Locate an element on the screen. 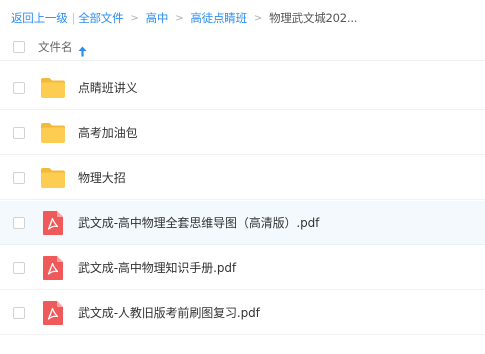 The image size is (485, 354). file-row: 高考加油包 is located at coordinates (242, 133).